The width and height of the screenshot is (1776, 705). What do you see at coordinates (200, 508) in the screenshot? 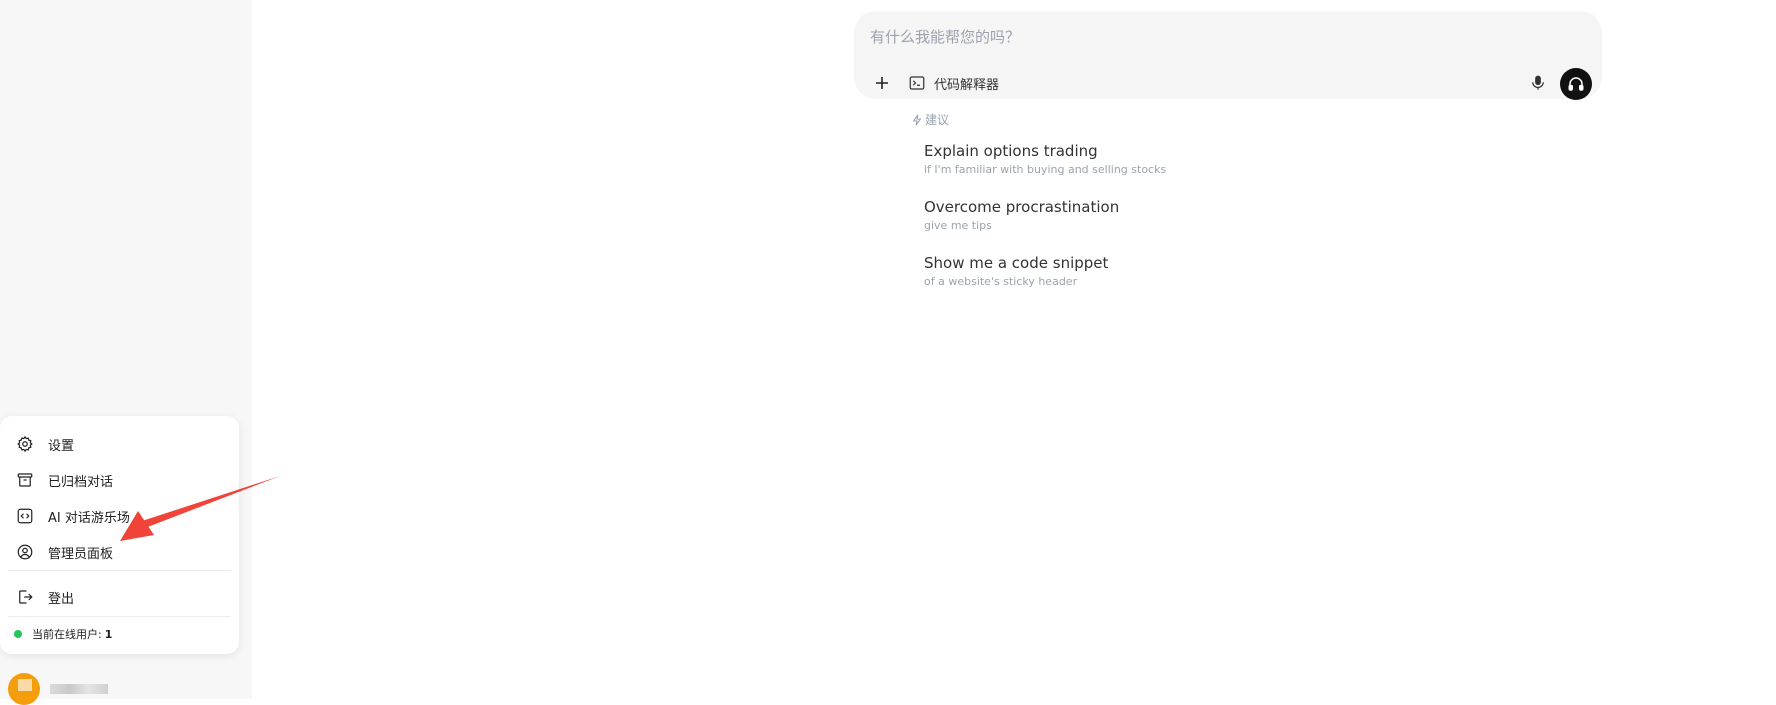
I see `annotation-arrow` at bounding box center [200, 508].